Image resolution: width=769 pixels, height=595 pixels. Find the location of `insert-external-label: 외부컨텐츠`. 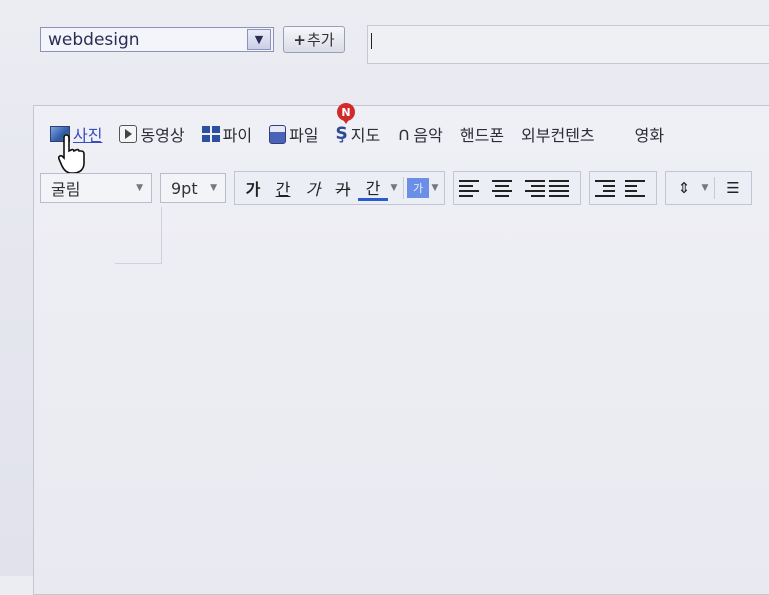

insert-external-label: 외부컨텐츠 is located at coordinates (558, 135).